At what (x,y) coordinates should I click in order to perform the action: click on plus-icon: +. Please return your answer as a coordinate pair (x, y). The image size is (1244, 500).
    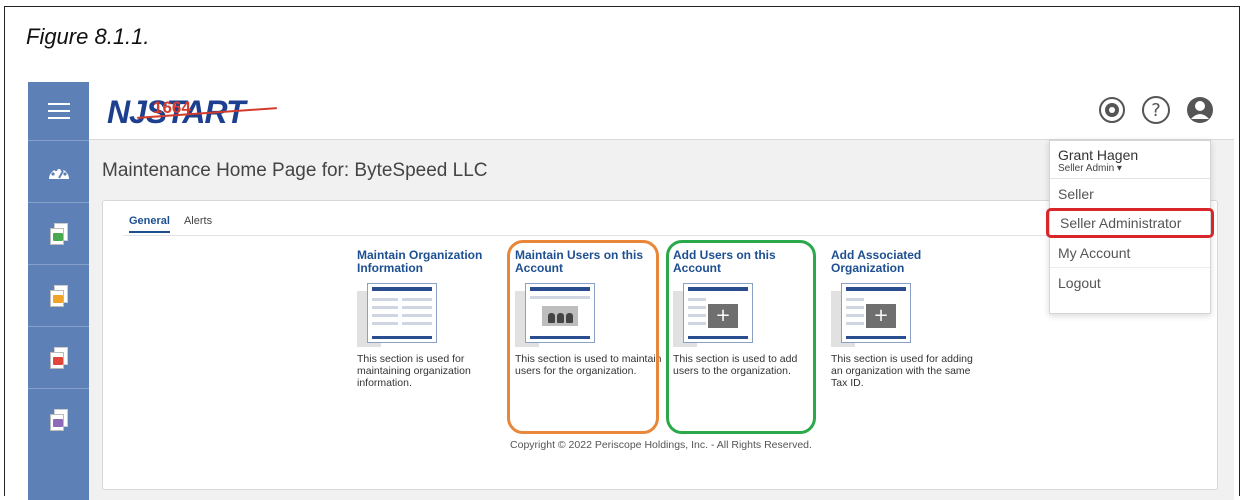
    Looking at the image, I should click on (881, 316).